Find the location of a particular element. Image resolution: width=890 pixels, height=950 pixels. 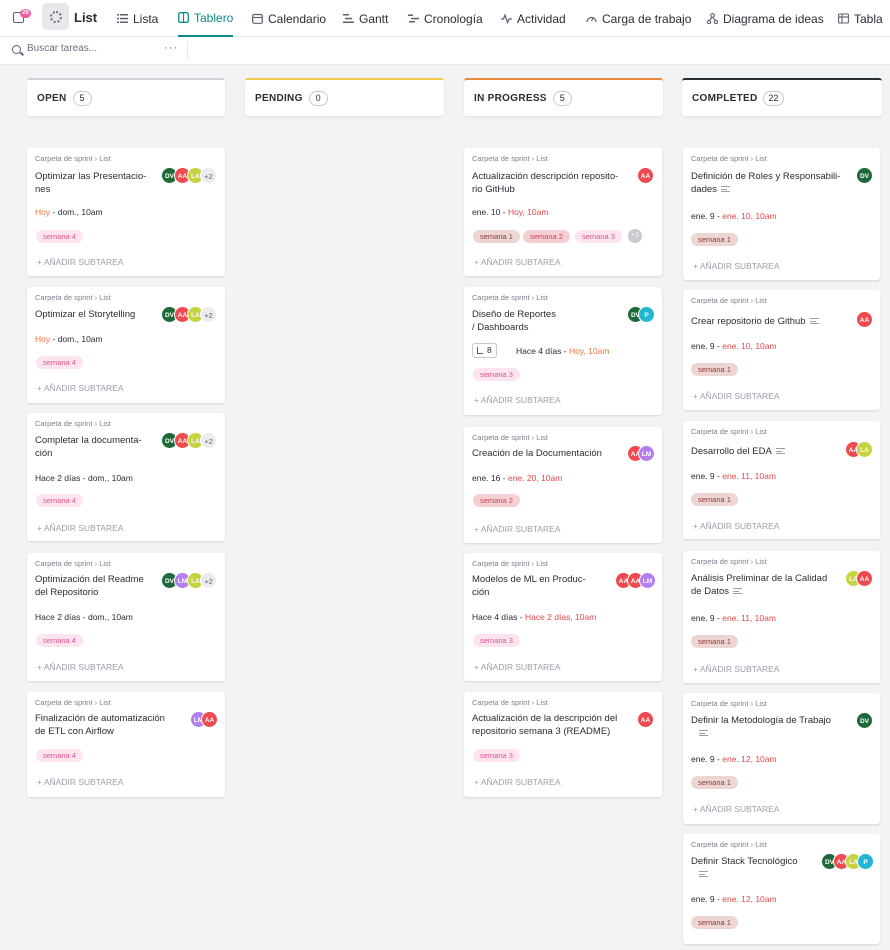

assignees: LA AA is located at coordinates (860, 579).